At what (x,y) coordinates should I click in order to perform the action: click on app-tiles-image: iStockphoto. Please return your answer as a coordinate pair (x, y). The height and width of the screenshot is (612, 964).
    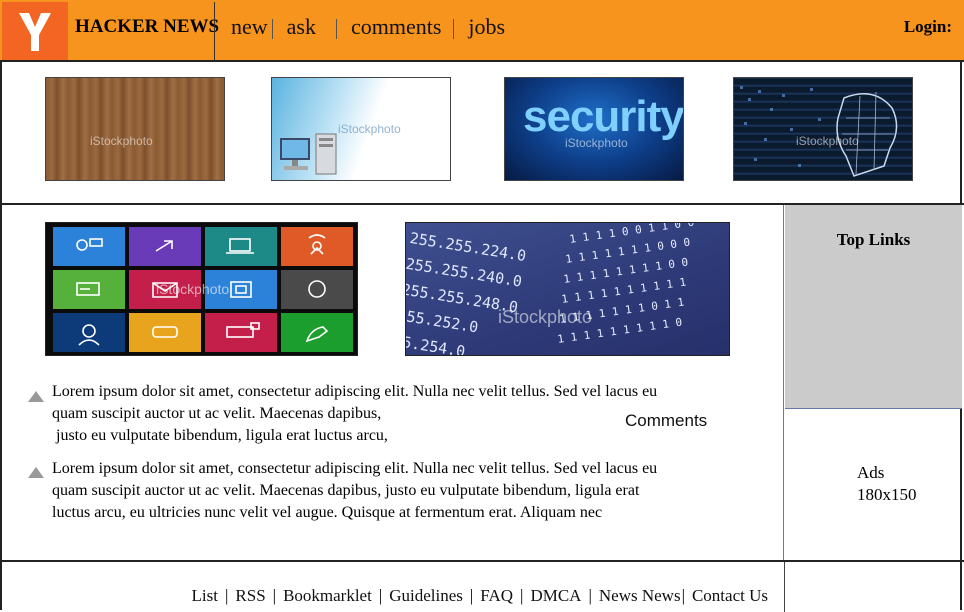
    Looking at the image, I should click on (201, 289).